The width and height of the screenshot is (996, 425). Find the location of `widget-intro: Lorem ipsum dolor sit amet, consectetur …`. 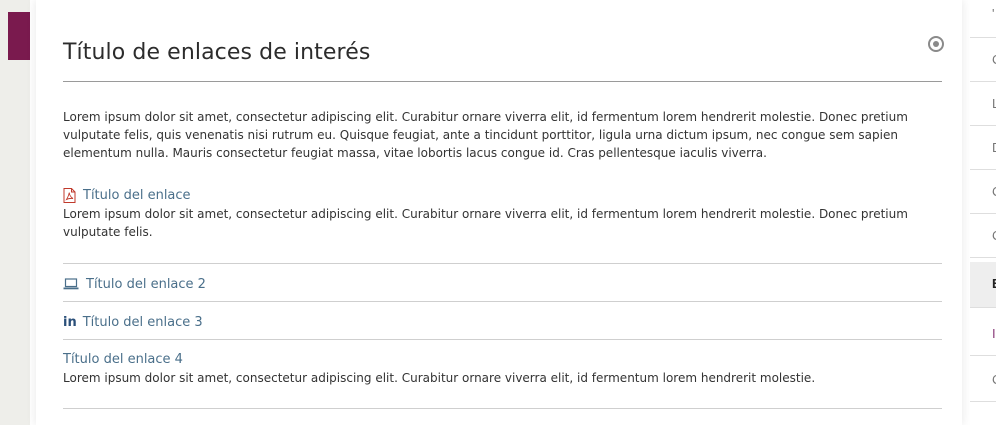

widget-intro: Lorem ipsum dolor sit amet, consectetur … is located at coordinates (485, 135).